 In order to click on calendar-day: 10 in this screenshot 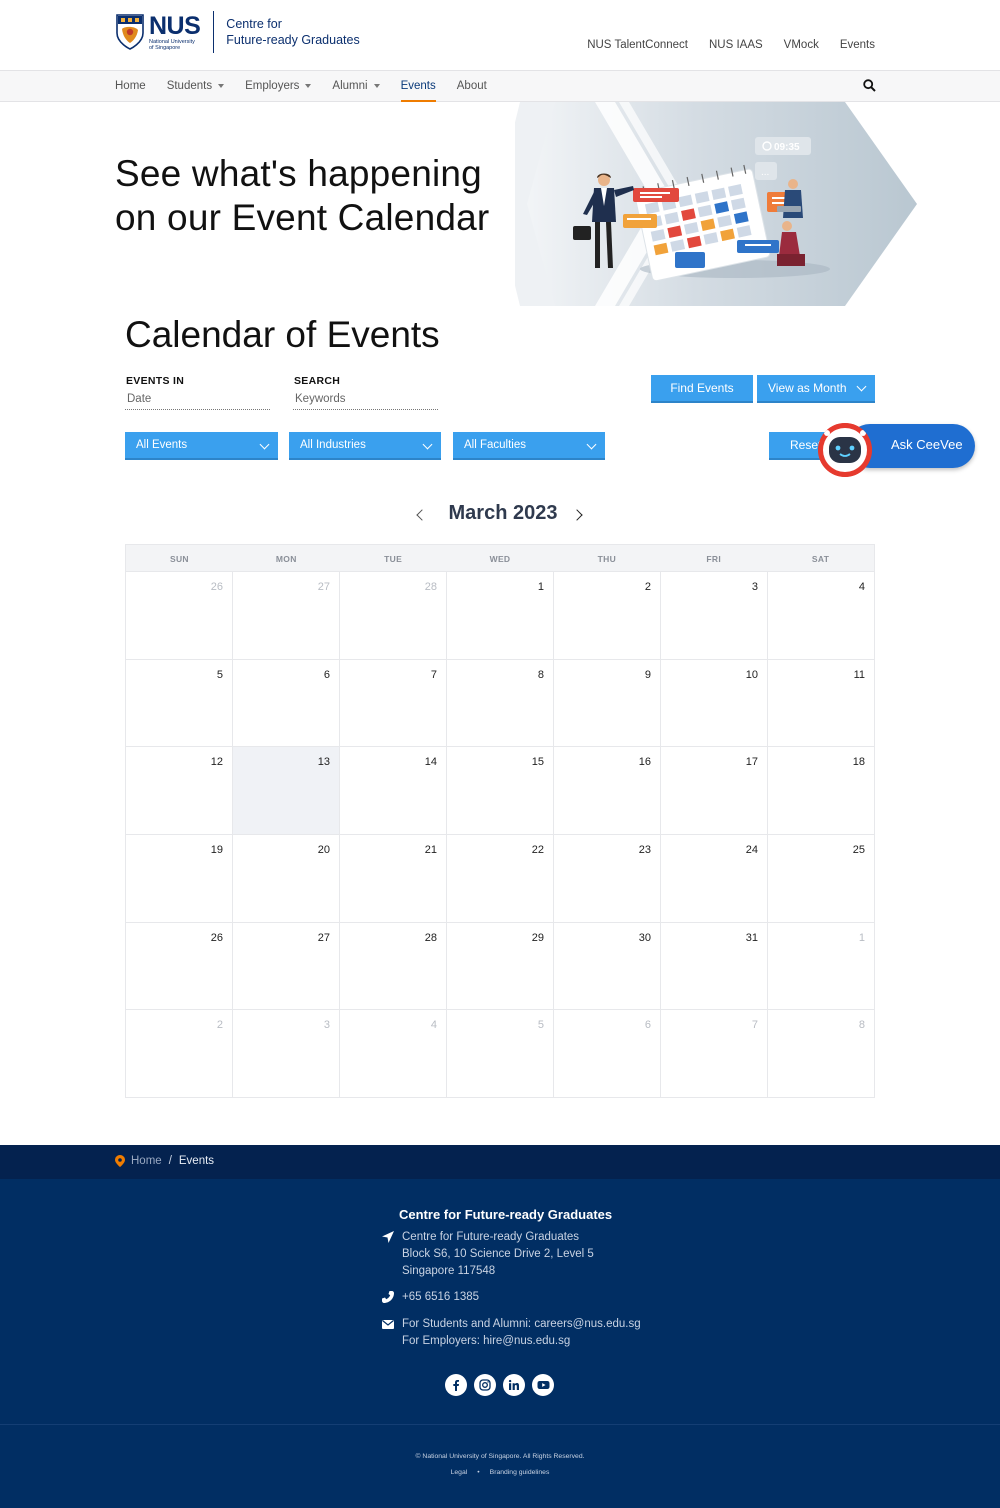, I will do `click(714, 703)`.